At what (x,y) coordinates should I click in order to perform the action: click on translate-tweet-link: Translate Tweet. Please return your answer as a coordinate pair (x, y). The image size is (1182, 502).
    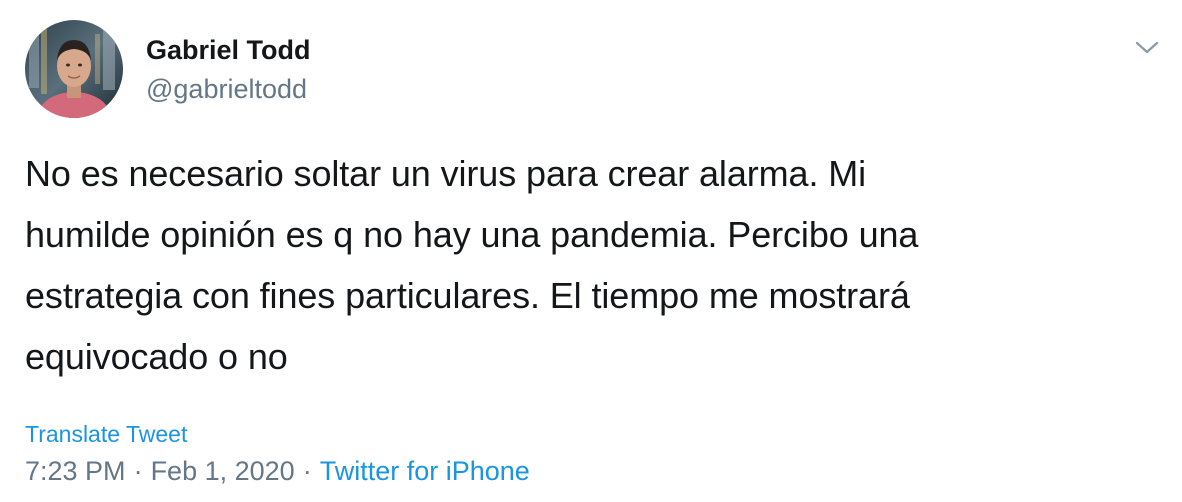
    Looking at the image, I should click on (106, 434).